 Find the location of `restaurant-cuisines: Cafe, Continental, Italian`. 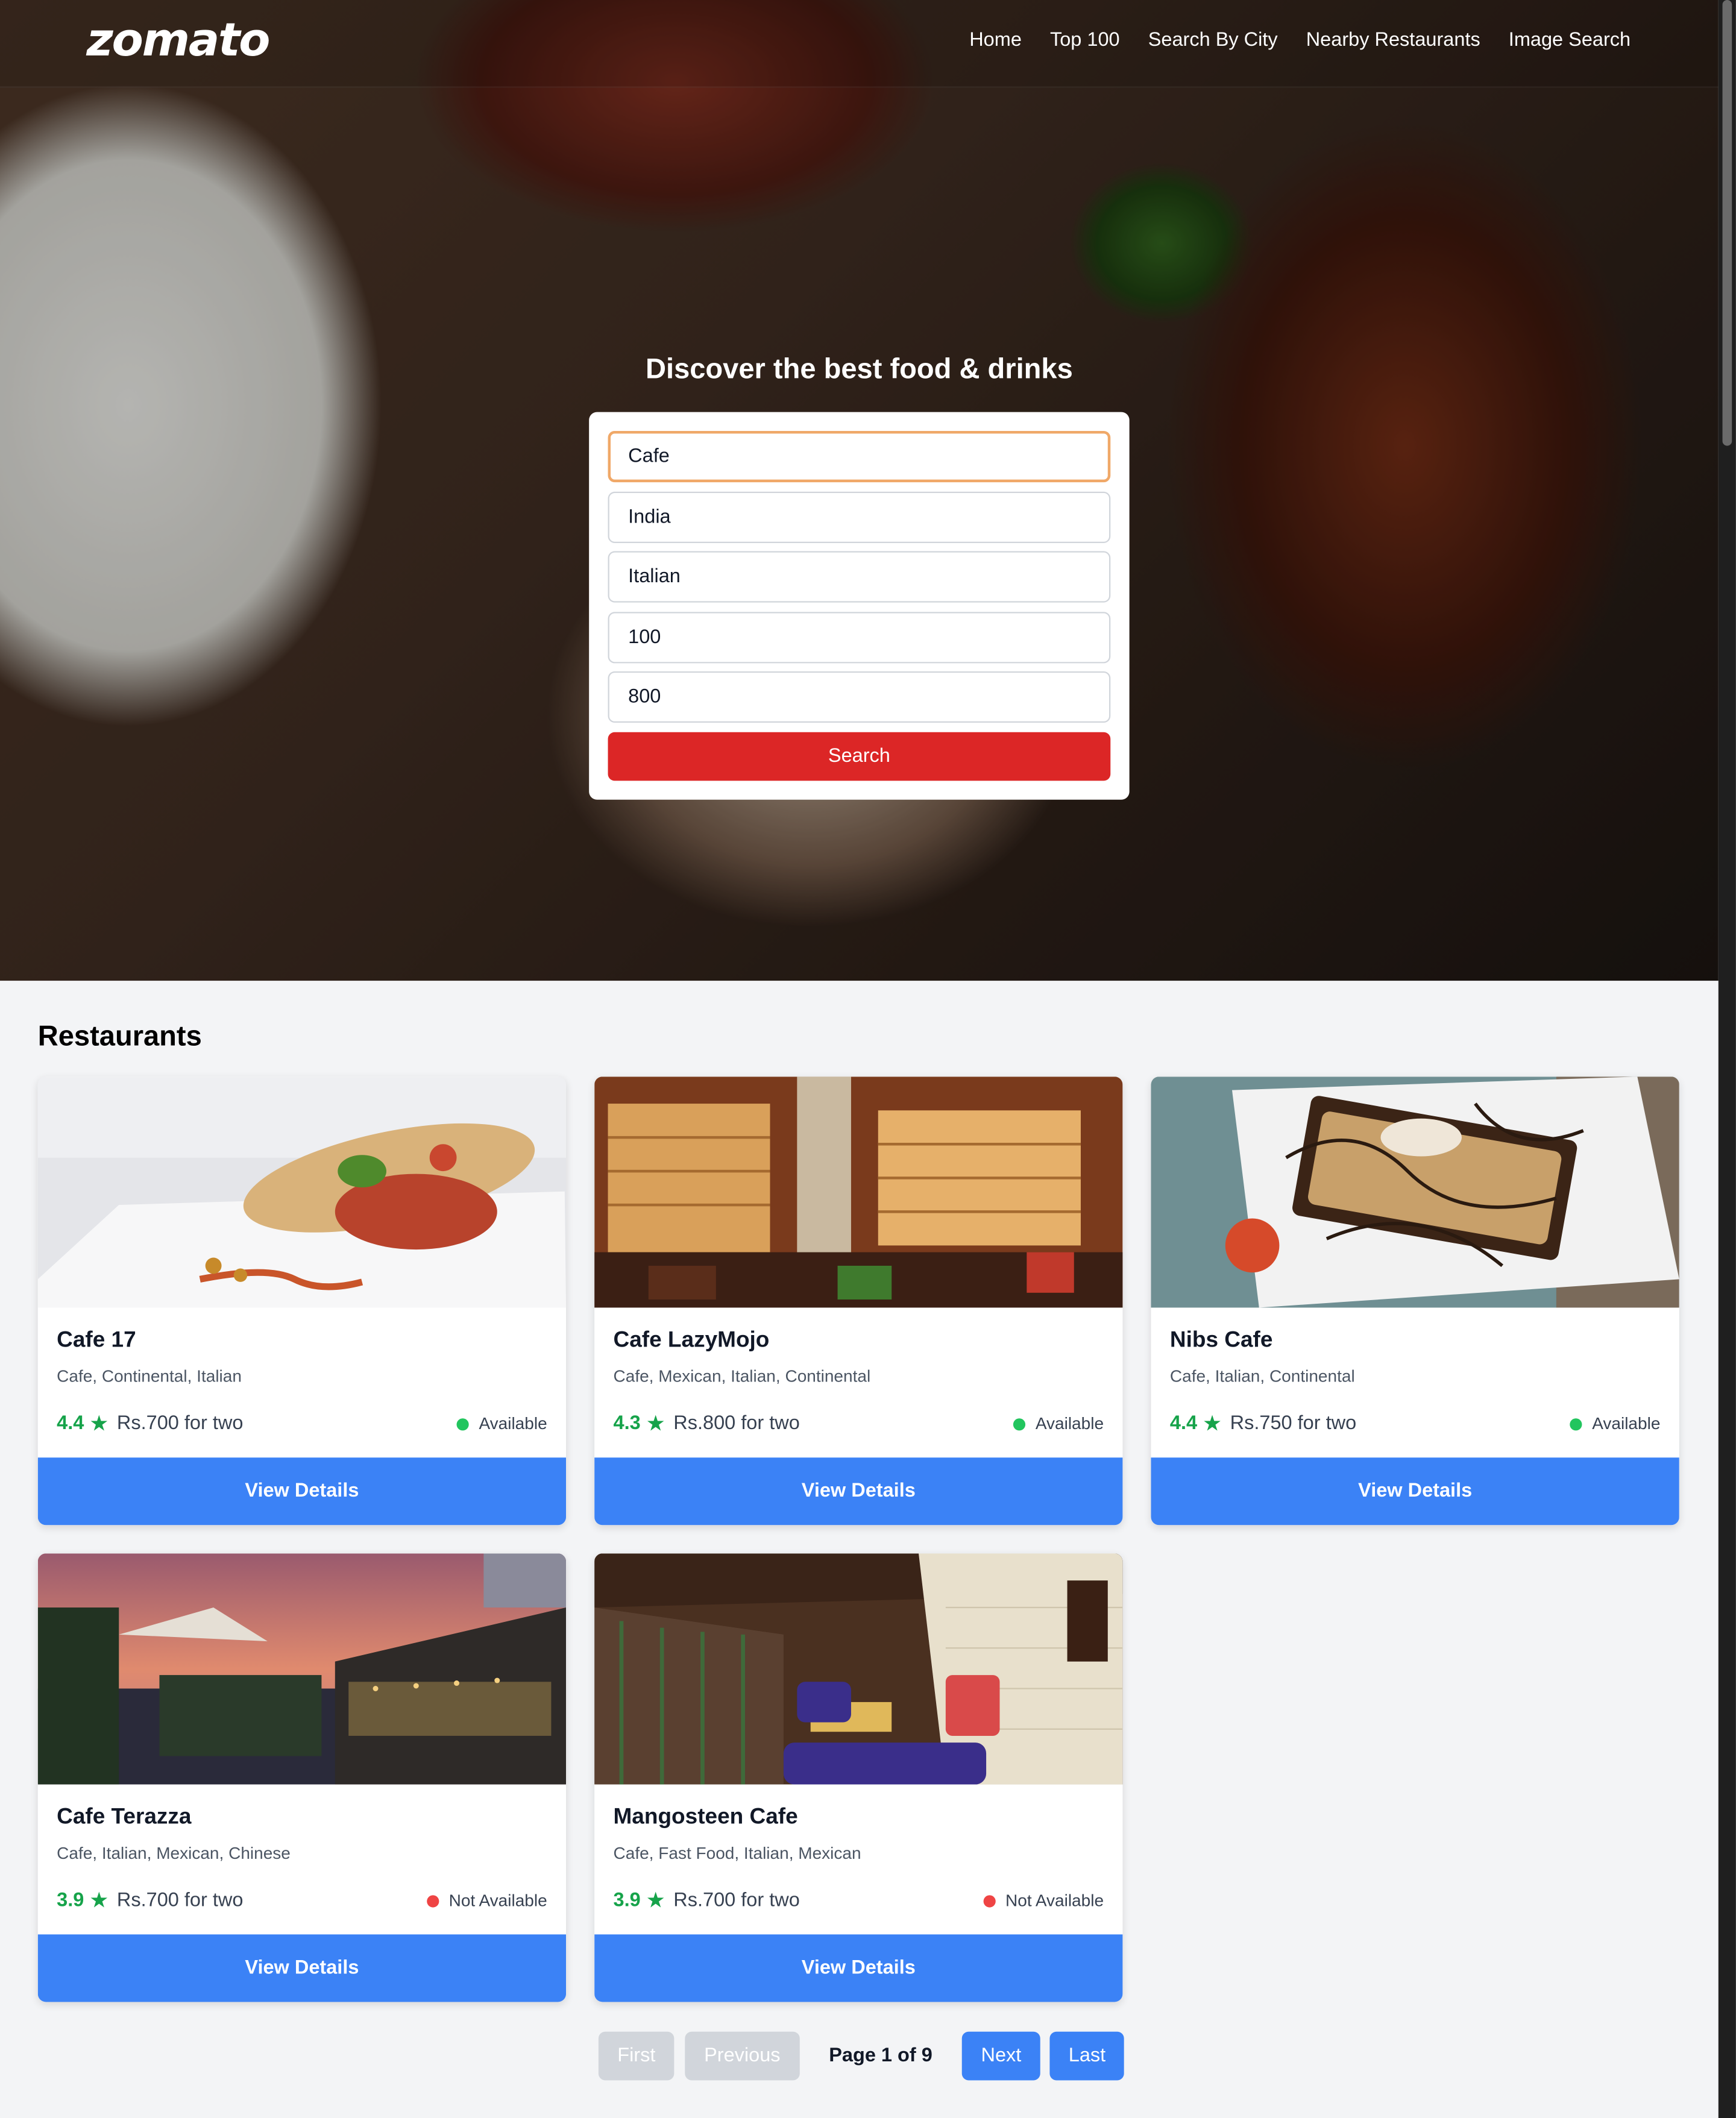

restaurant-cuisines: Cafe, Continental, Italian is located at coordinates (149, 1376).